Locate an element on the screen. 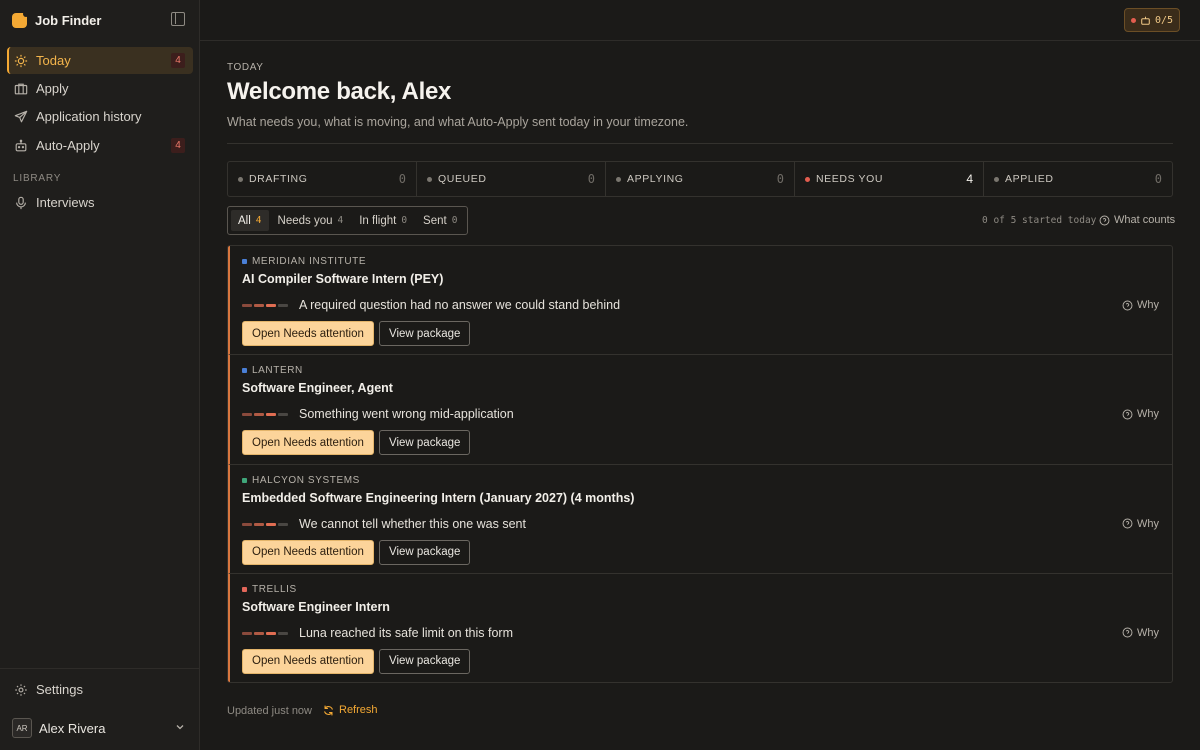 The height and width of the screenshot is (750, 1200). app-logo-icon is located at coordinates (20, 19).